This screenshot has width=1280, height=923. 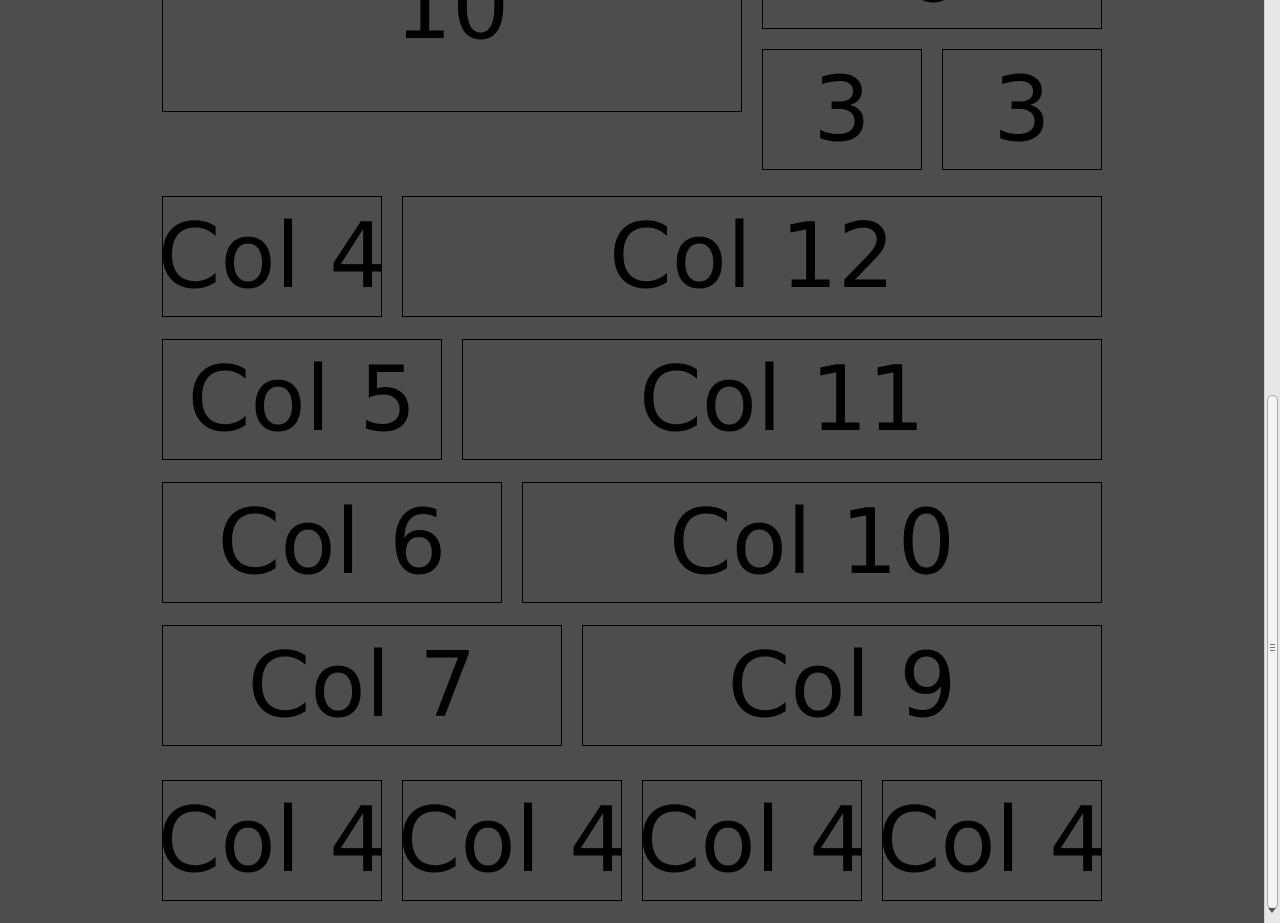 I want to click on grid-cell-col-10: 10, so click(x=452, y=56).